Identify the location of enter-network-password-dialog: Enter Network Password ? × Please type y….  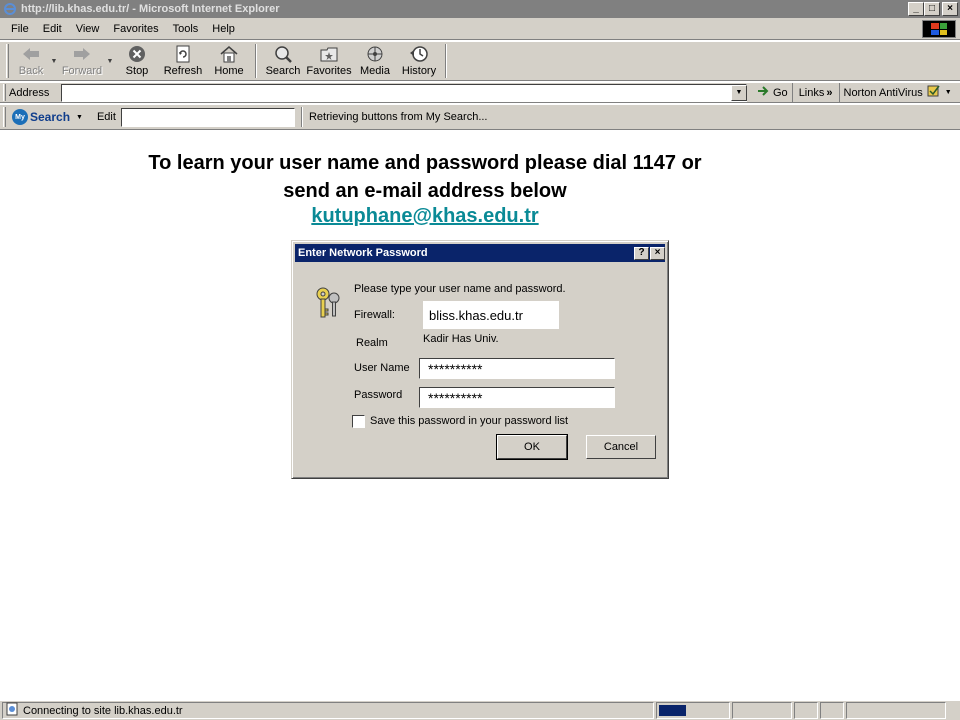
(480, 359).